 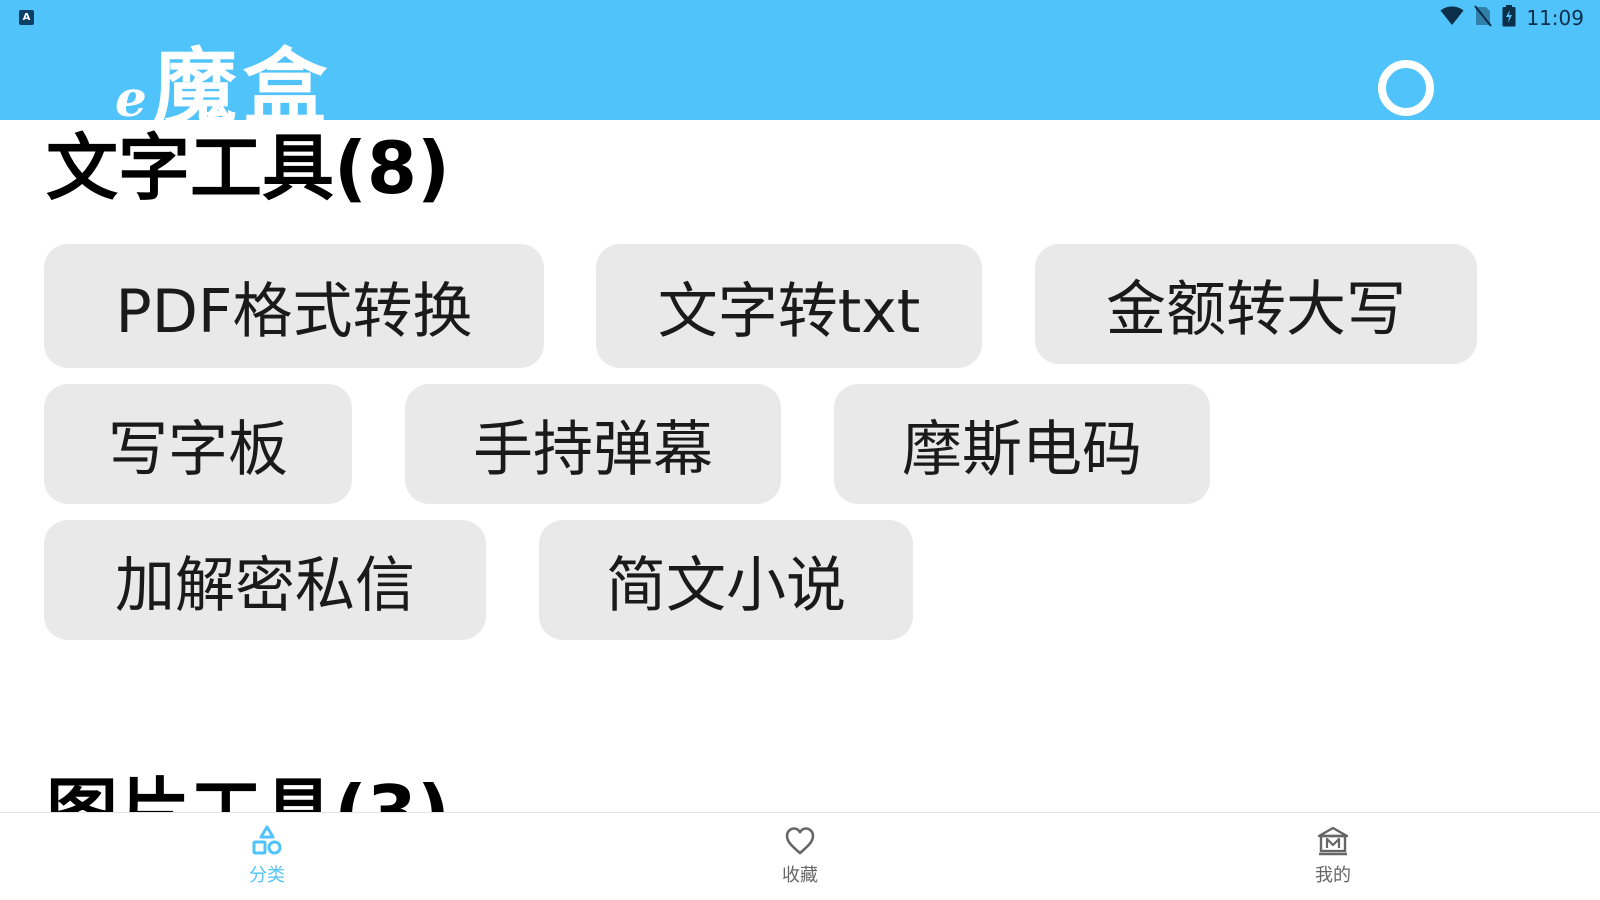 What do you see at coordinates (198, 444) in the screenshot?
I see `tool-writing-board: 写字板` at bounding box center [198, 444].